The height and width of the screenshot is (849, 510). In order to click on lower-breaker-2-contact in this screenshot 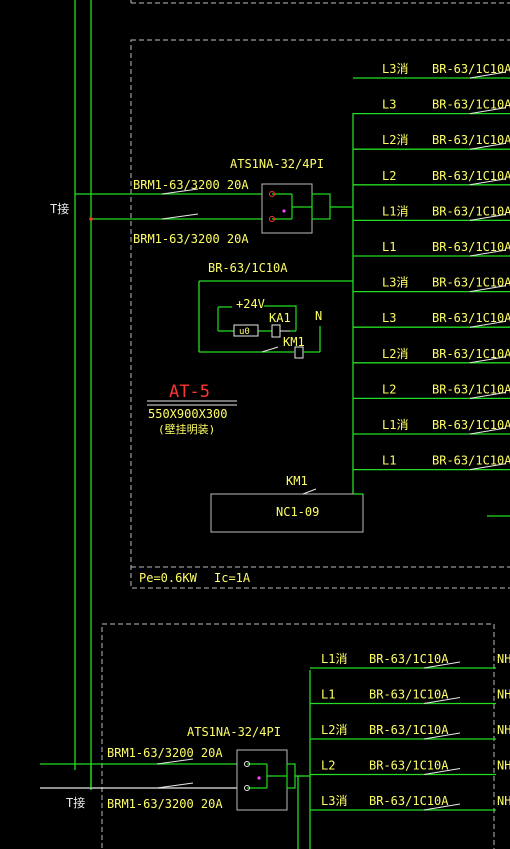, I will do `click(175, 785)`.